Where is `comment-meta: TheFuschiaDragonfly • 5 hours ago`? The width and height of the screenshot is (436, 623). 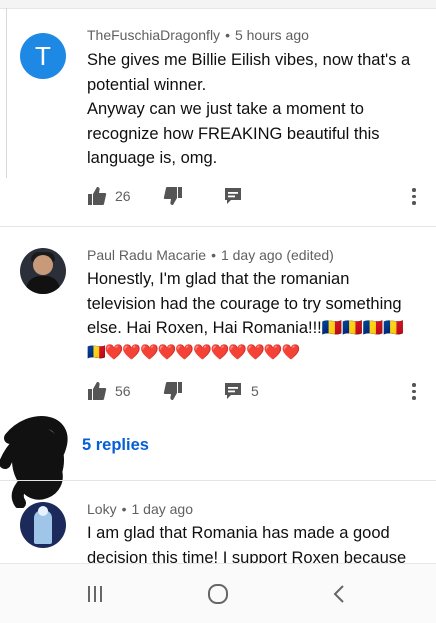 comment-meta: TheFuschiaDragonfly • 5 hours ago is located at coordinates (198, 35).